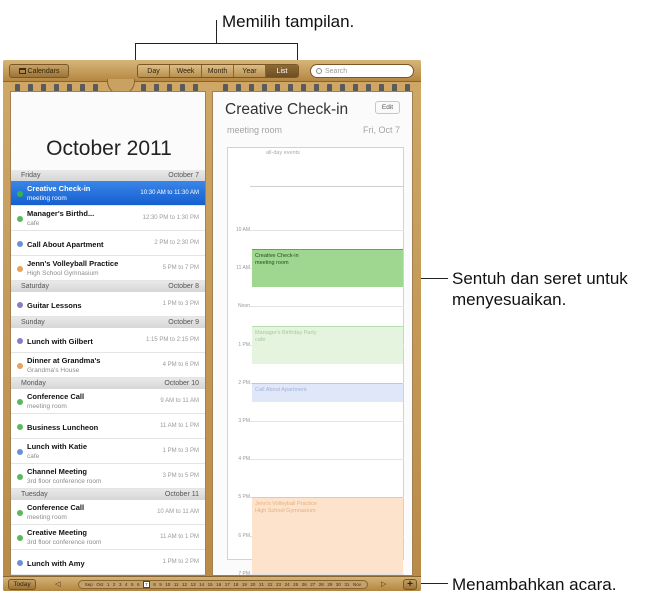  Describe the element at coordinates (244, 344) in the screenshot. I see `hour-label: 1 PM` at that location.